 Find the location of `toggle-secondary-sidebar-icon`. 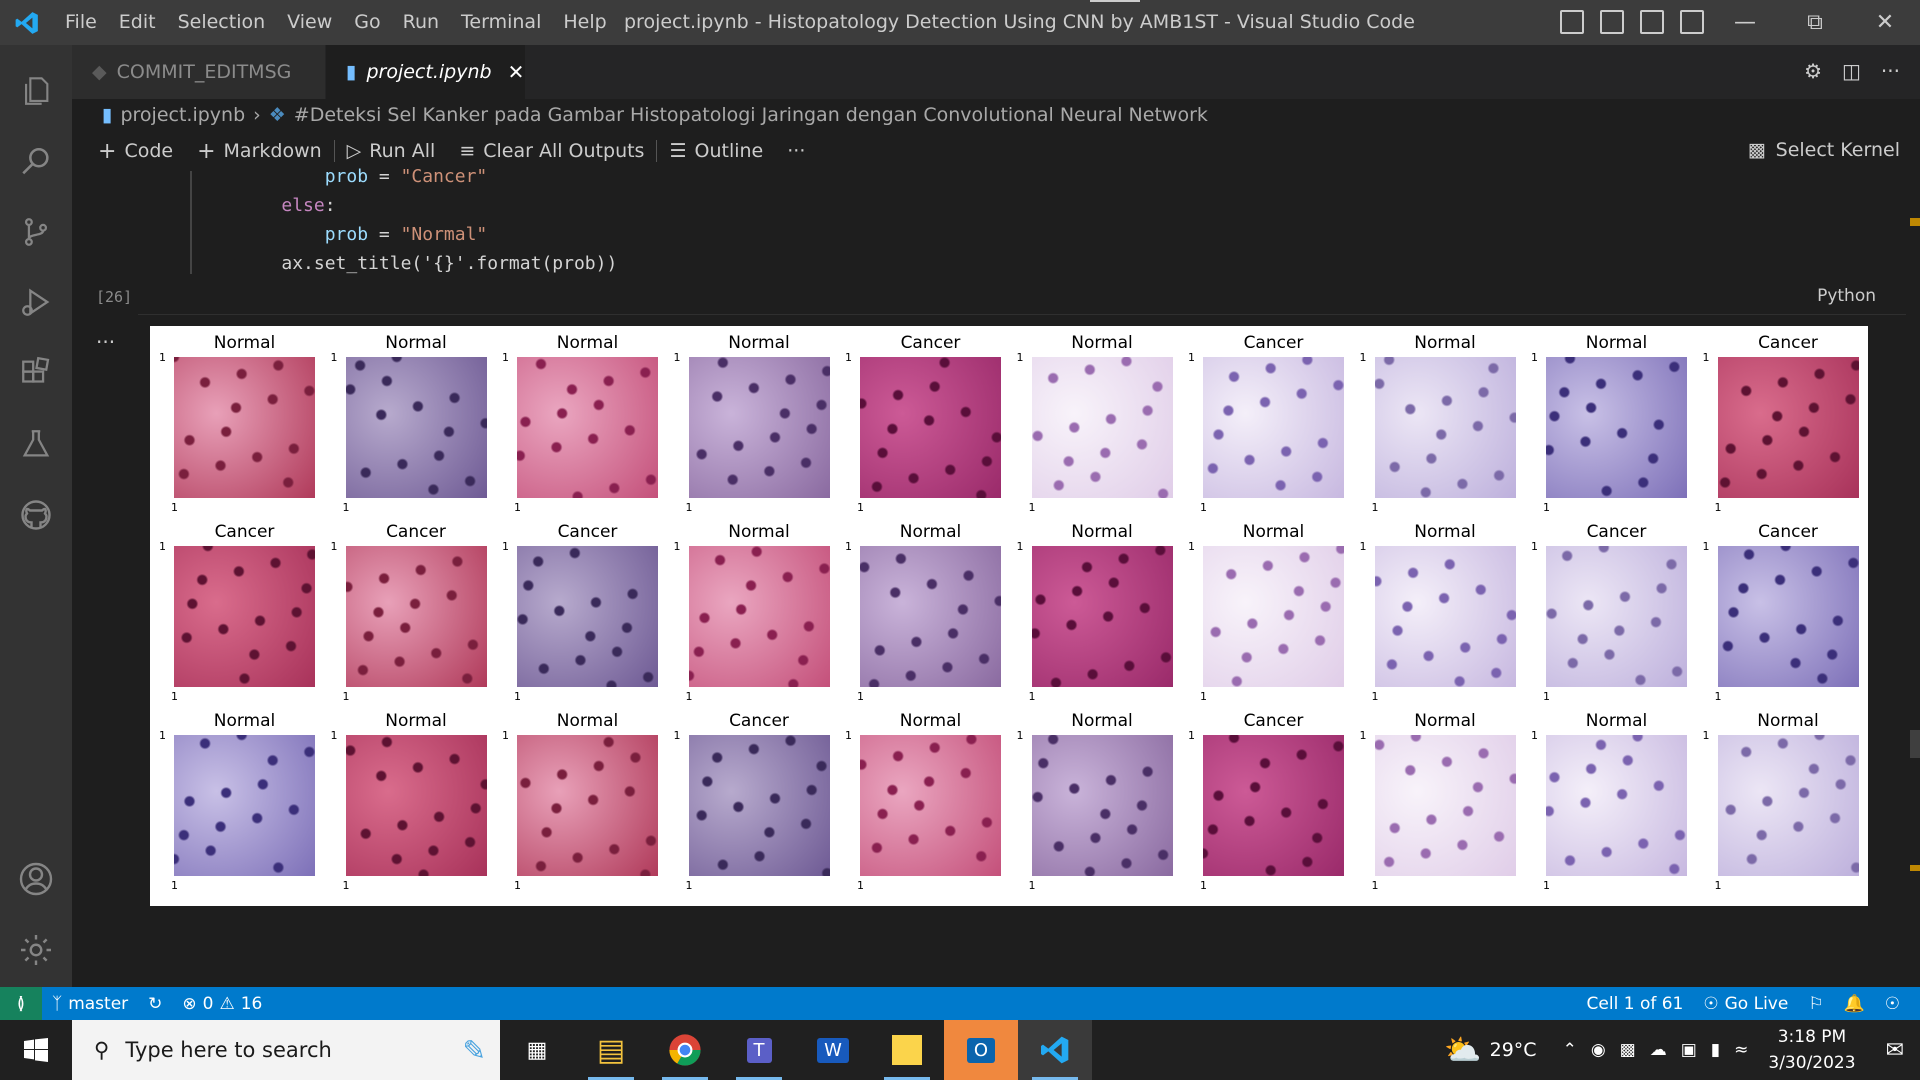

toggle-secondary-sidebar-icon is located at coordinates (1652, 22).